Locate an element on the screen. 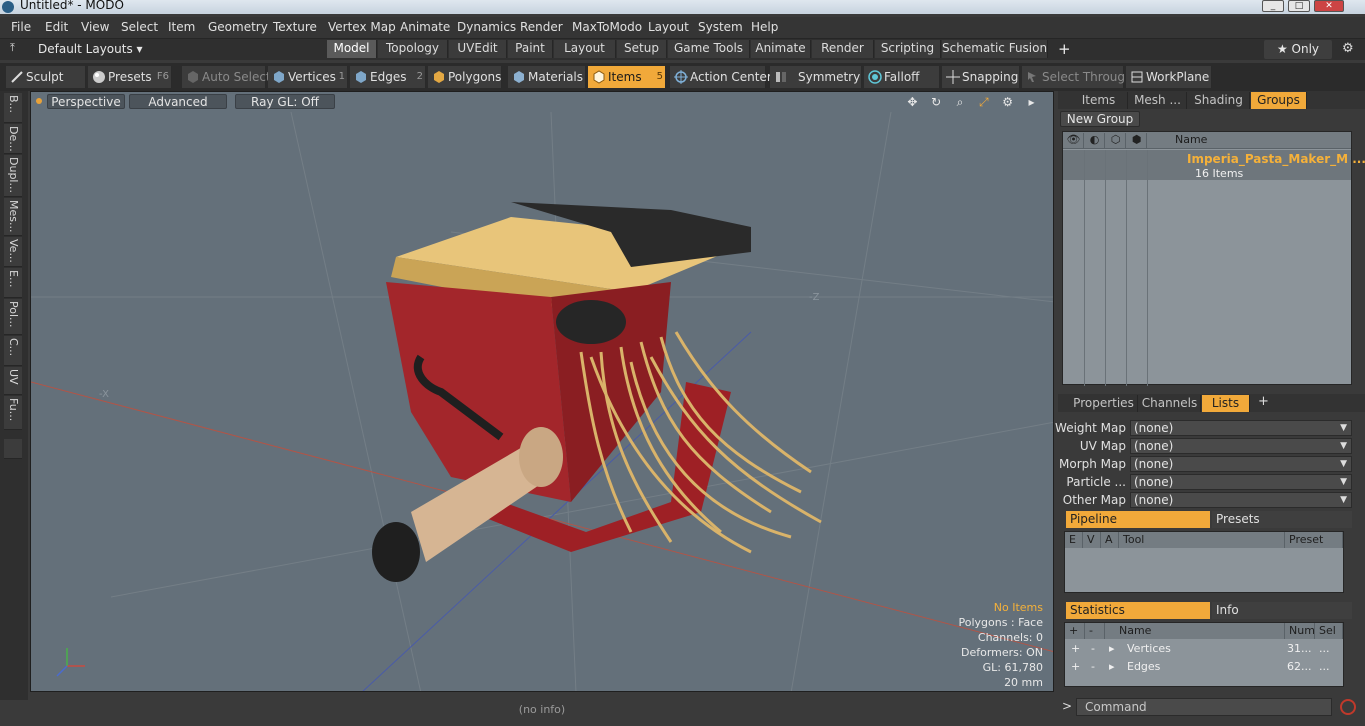 This screenshot has height=726, width=1365. tab-items: Items is located at coordinates (1099, 100).